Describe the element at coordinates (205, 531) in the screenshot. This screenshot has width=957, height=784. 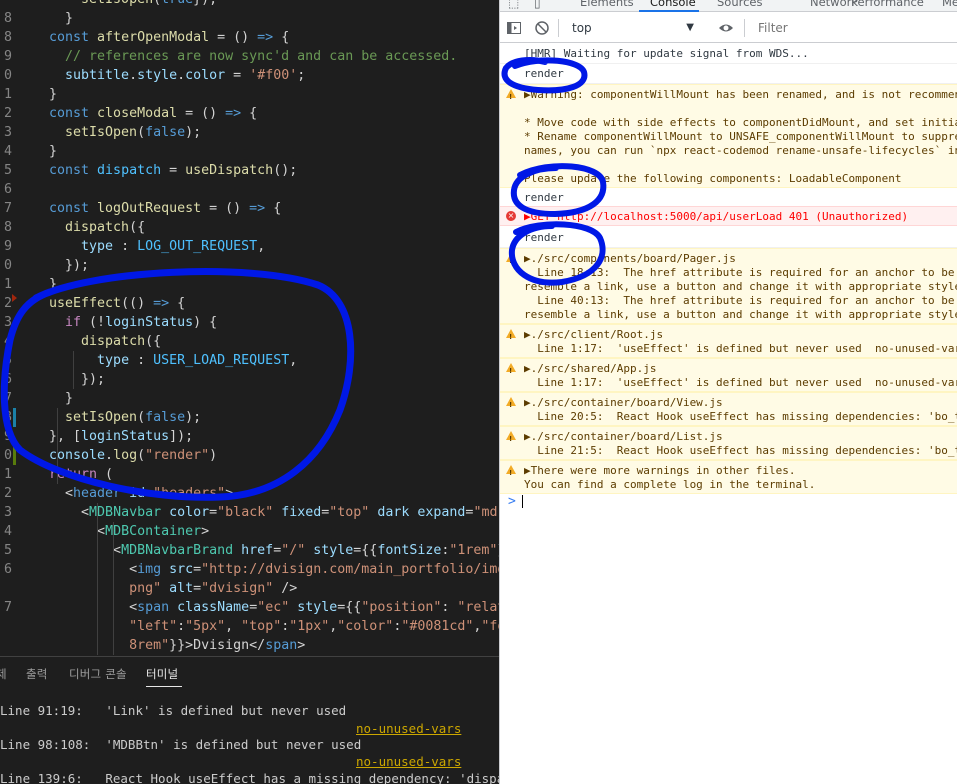
I see `code-token: >` at that location.